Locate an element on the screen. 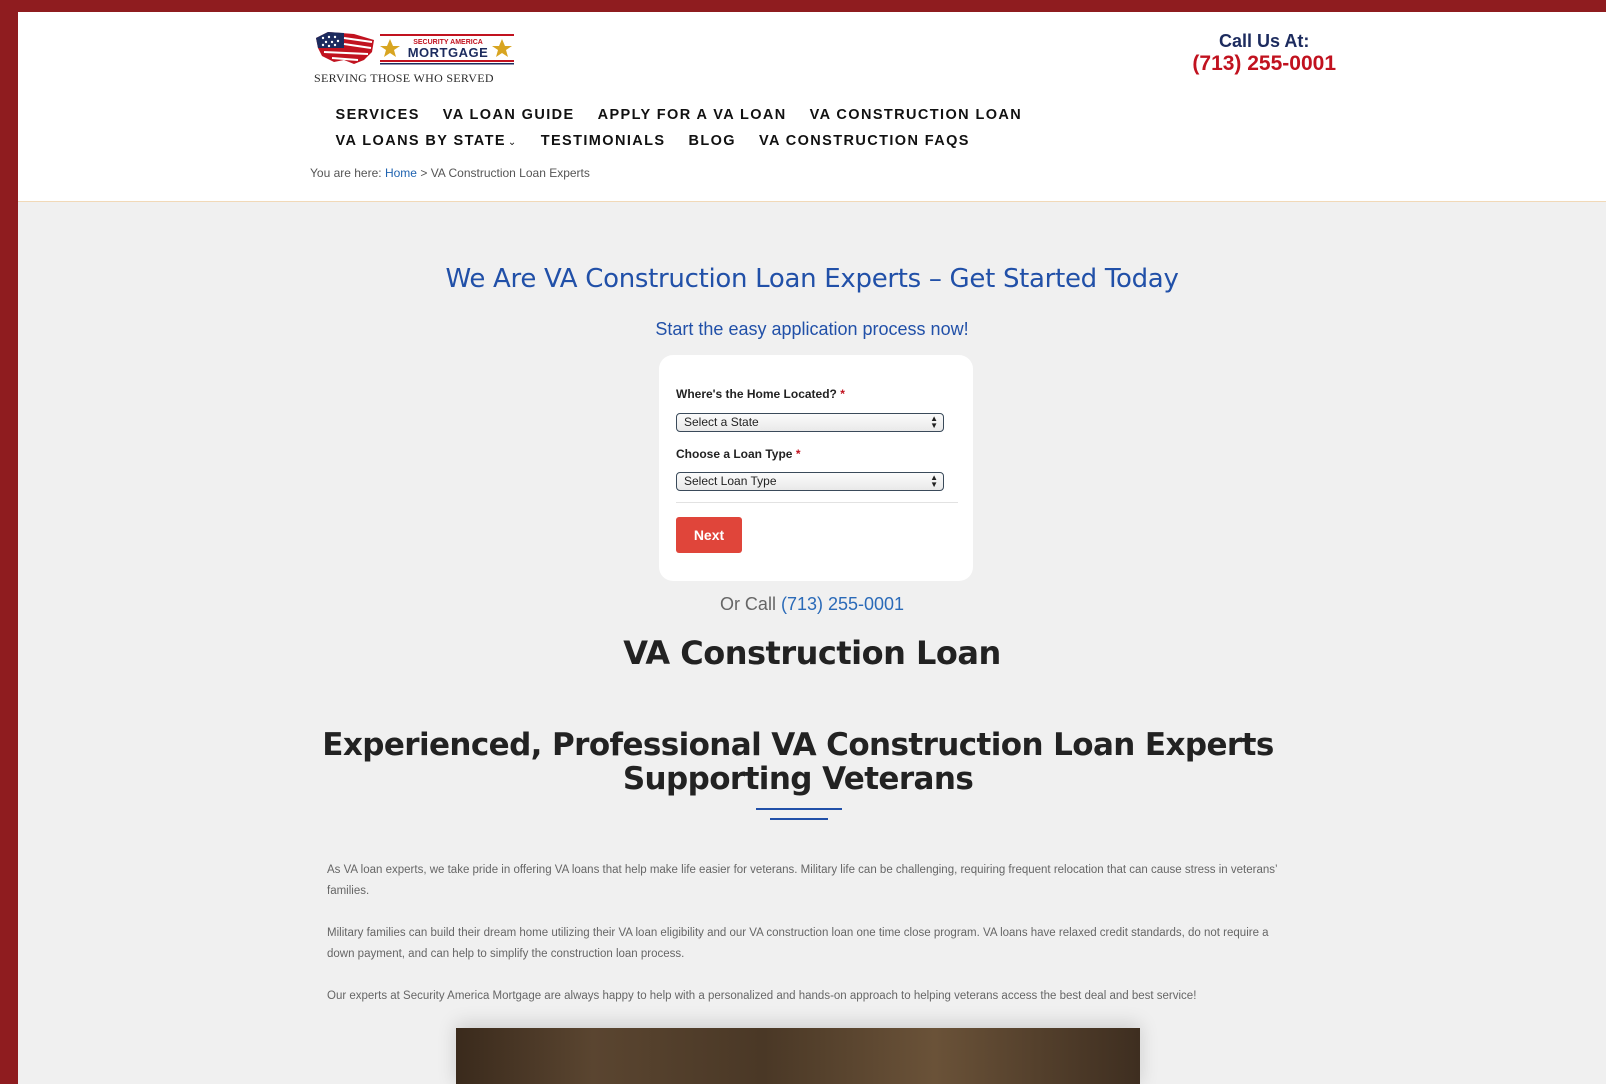 The image size is (1606, 1084). call-us-box: Call Us At: (713) 255-0001 is located at coordinates (1264, 53).